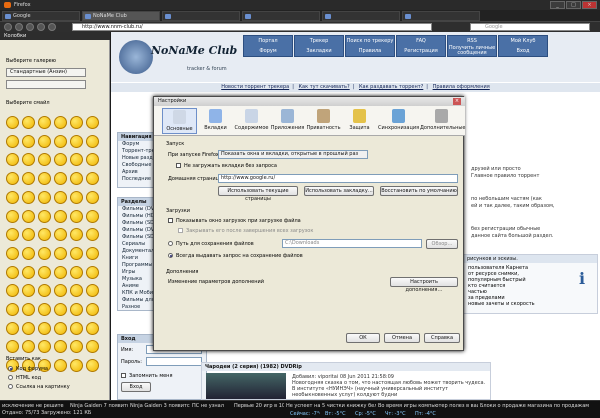  What do you see at coordinates (419, 191) in the screenshot?
I see `restore-default-button: Восстановить по умолчанию` at bounding box center [419, 191].